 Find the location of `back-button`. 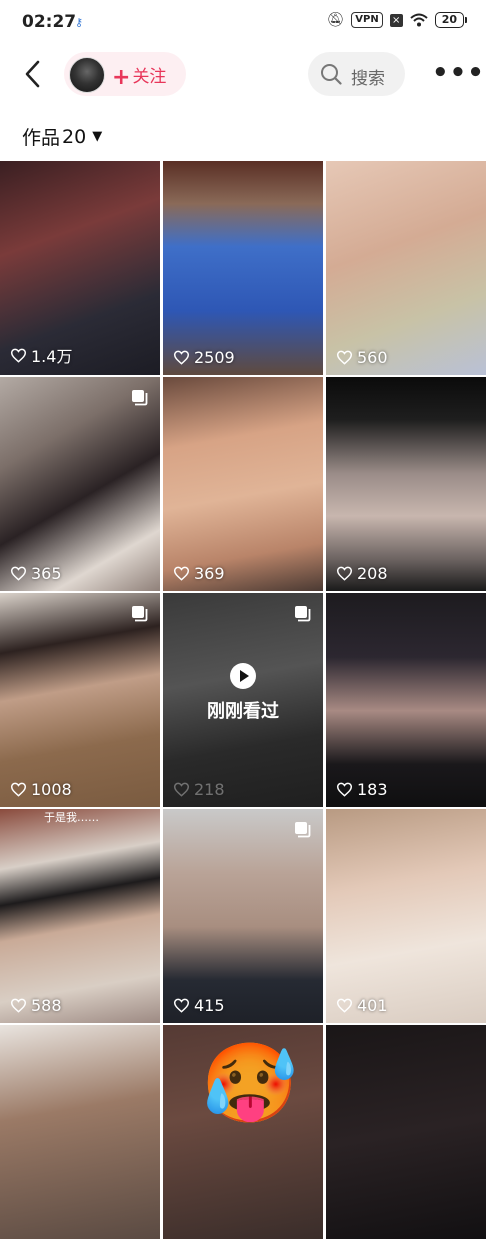

back-button is located at coordinates (33, 74).